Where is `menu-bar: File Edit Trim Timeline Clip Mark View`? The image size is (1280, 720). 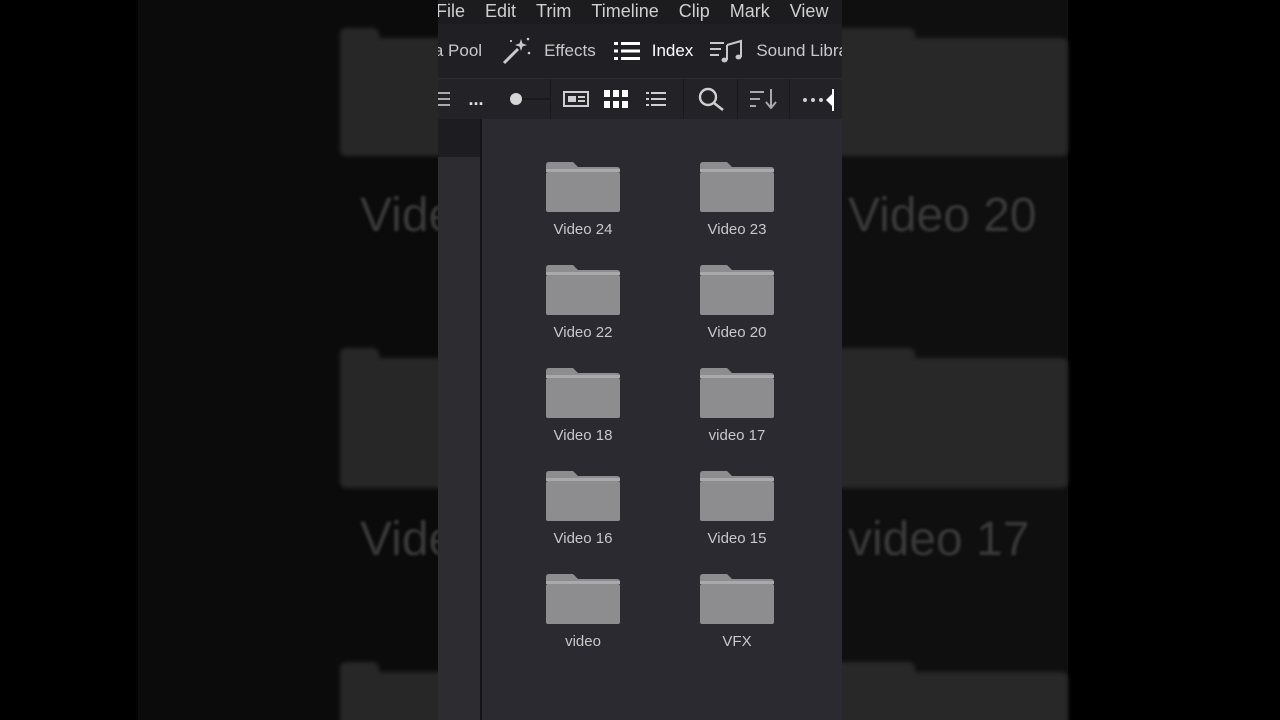
menu-bar: File Edit Trim Timeline Clip Mark View is located at coordinates (640, 12).